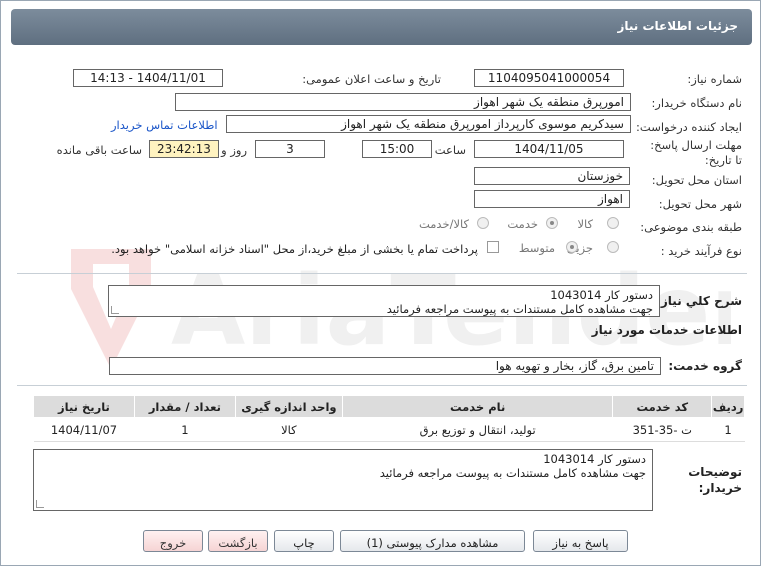  I want to click on buyer-notes-label-line-2: خریدار:, so click(720, 488).